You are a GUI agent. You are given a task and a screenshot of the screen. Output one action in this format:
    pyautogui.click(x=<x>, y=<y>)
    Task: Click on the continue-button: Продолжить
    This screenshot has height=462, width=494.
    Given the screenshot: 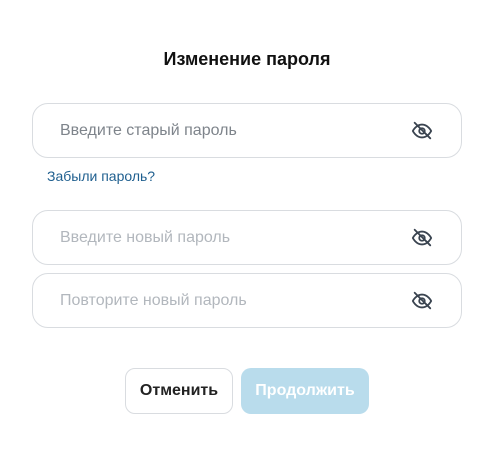 What is the action you would take?
    pyautogui.click(x=305, y=391)
    